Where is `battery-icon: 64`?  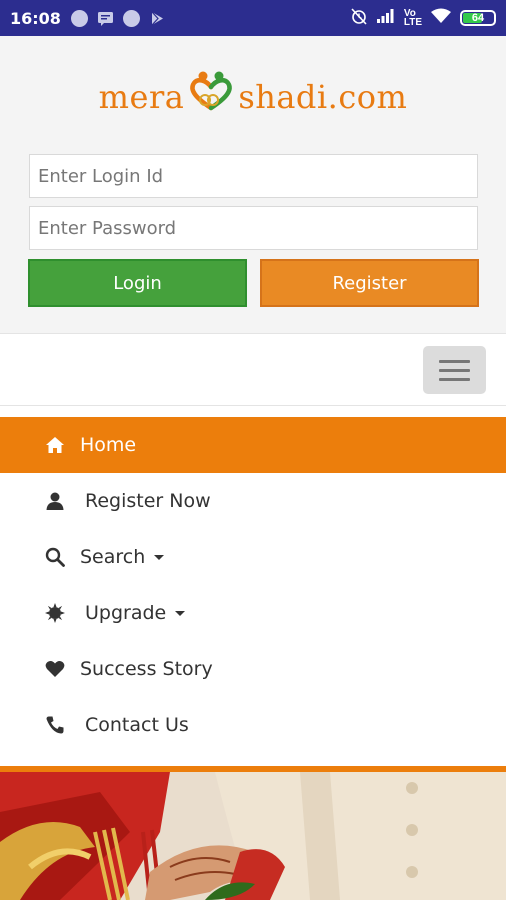
battery-icon: 64 is located at coordinates (478, 18).